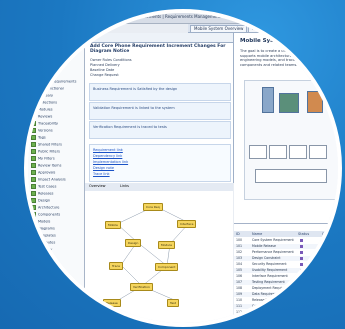  I want to click on tree-item: Stakeholder Needs, so click(51, 53).